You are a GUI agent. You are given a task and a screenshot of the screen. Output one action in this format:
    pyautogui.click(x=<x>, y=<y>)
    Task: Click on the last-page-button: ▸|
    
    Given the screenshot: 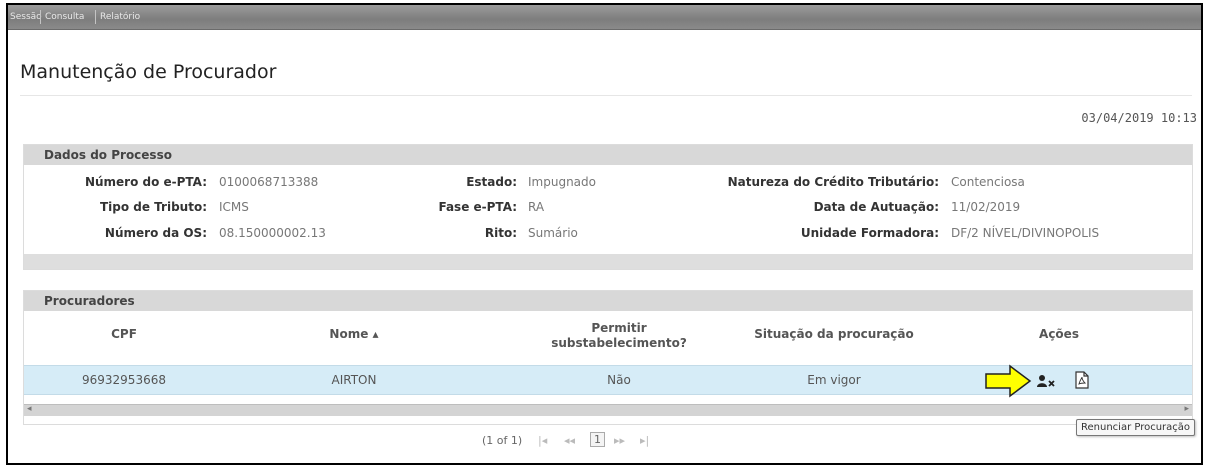 What is the action you would take?
    pyautogui.click(x=644, y=440)
    